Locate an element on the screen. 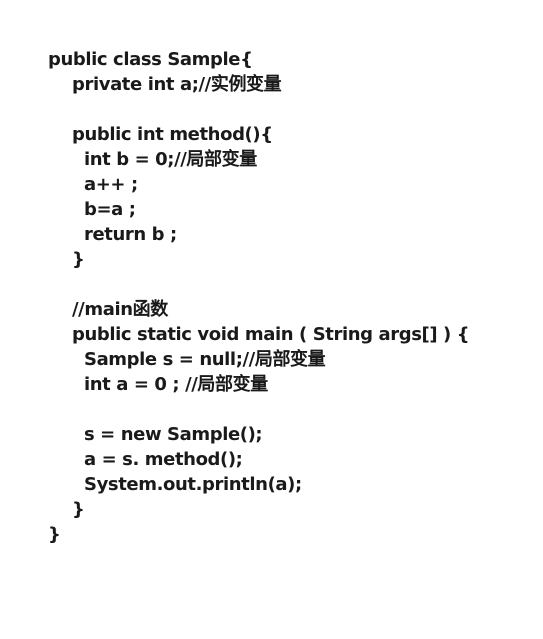 The width and height of the screenshot is (543, 639). code-line-new-sample: s = new Sample(); is located at coordinates (173, 434).